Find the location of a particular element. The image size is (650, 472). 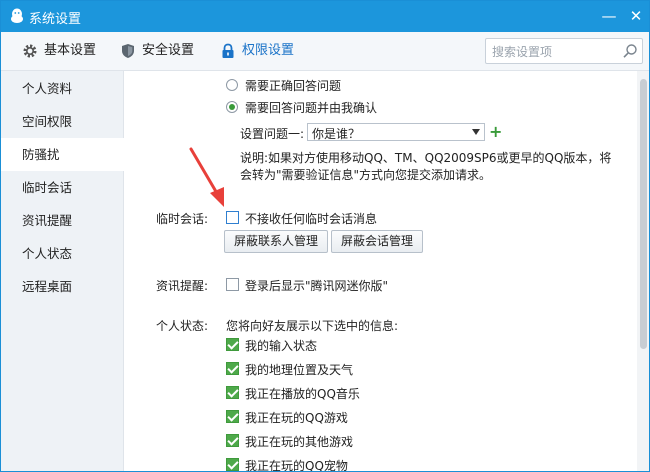

sidebar-item-space-permission: 空间权限 is located at coordinates (62, 121).